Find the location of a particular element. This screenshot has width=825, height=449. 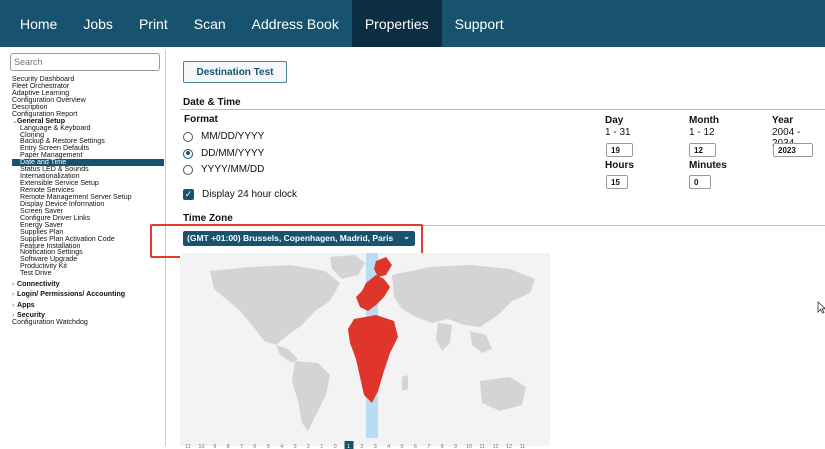

nav-print: Print is located at coordinates (153, 23).